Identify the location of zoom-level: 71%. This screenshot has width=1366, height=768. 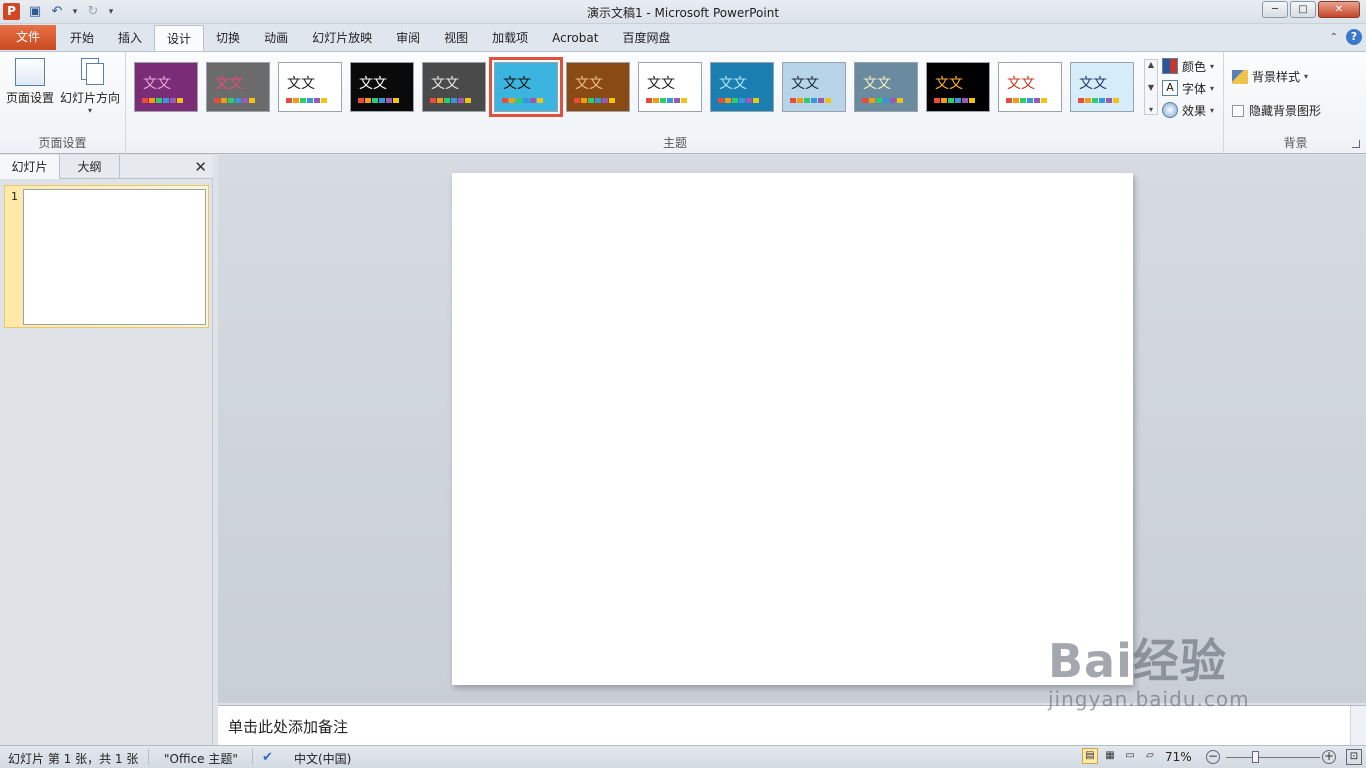
(1178, 757).